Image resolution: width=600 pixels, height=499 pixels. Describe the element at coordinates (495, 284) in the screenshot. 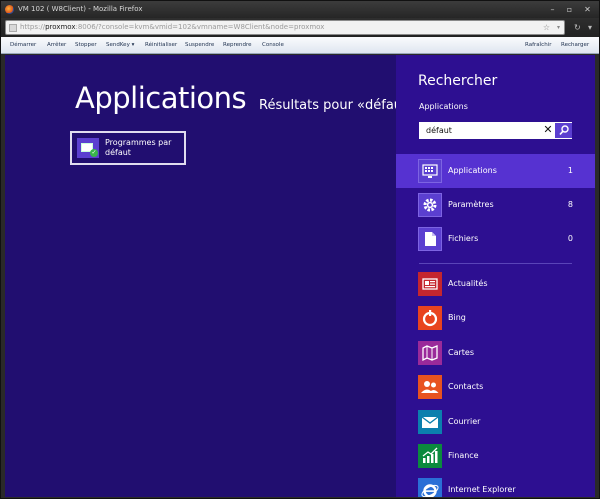

I see `app-item-news: Actualités` at that location.